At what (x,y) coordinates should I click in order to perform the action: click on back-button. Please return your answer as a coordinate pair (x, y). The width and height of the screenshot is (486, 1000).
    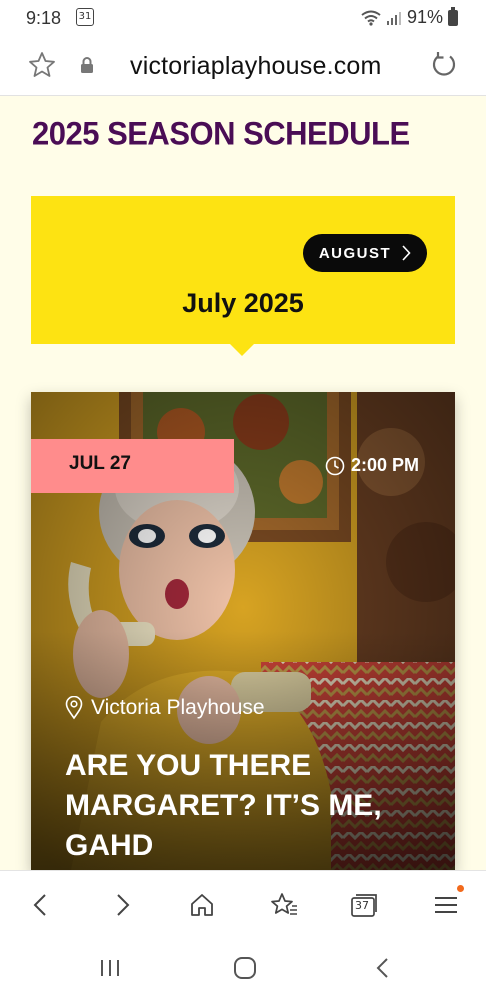
    Looking at the image, I should click on (40, 905).